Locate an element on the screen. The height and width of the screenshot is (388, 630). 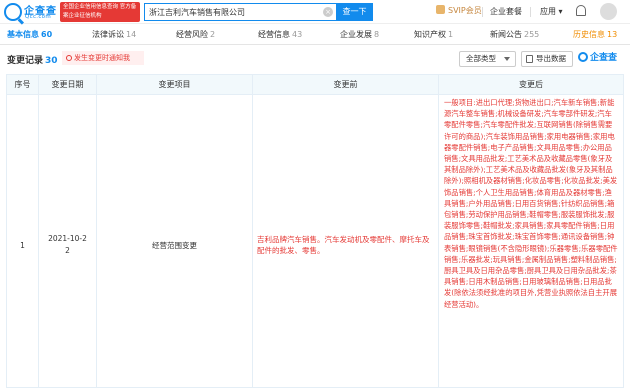
change-record-header: 变更记录 30 发生变更时通知我 全部类型 导出数据 企查查 is located at coordinates (315, 60).